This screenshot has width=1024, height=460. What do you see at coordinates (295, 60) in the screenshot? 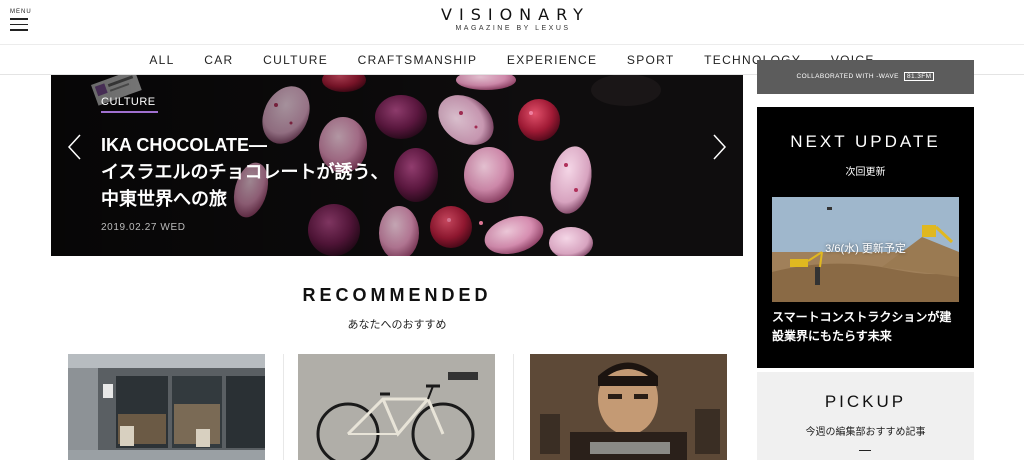
I see `nav-item-culture: CULTURE` at bounding box center [295, 60].